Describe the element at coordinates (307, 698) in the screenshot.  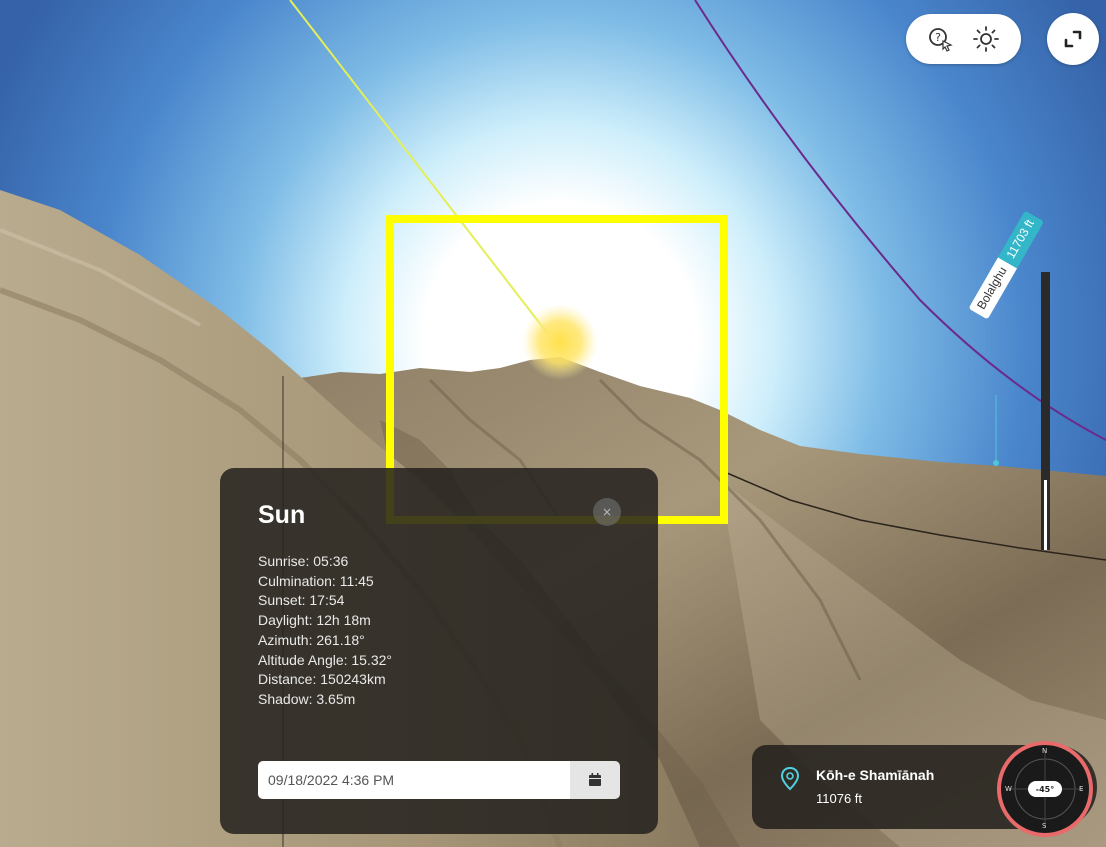
I see `shadow-text: Shadow: 3.65m` at that location.